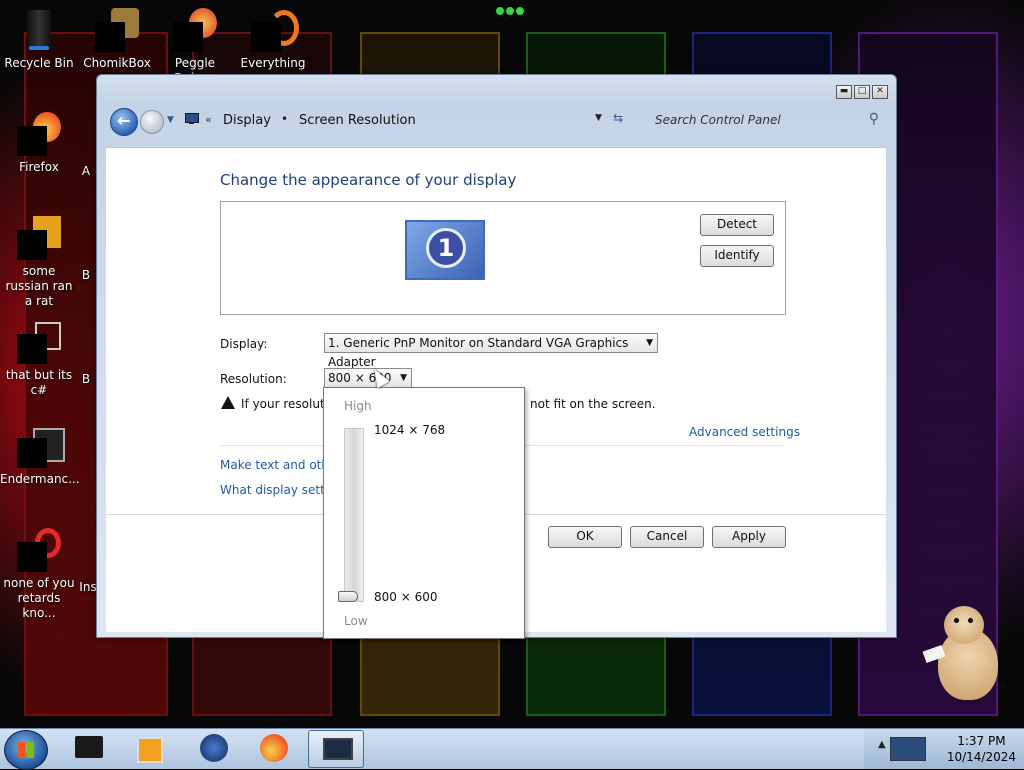 The image size is (1024, 770). What do you see at coordinates (880, 92) in the screenshot?
I see `close-button: ✕` at bounding box center [880, 92].